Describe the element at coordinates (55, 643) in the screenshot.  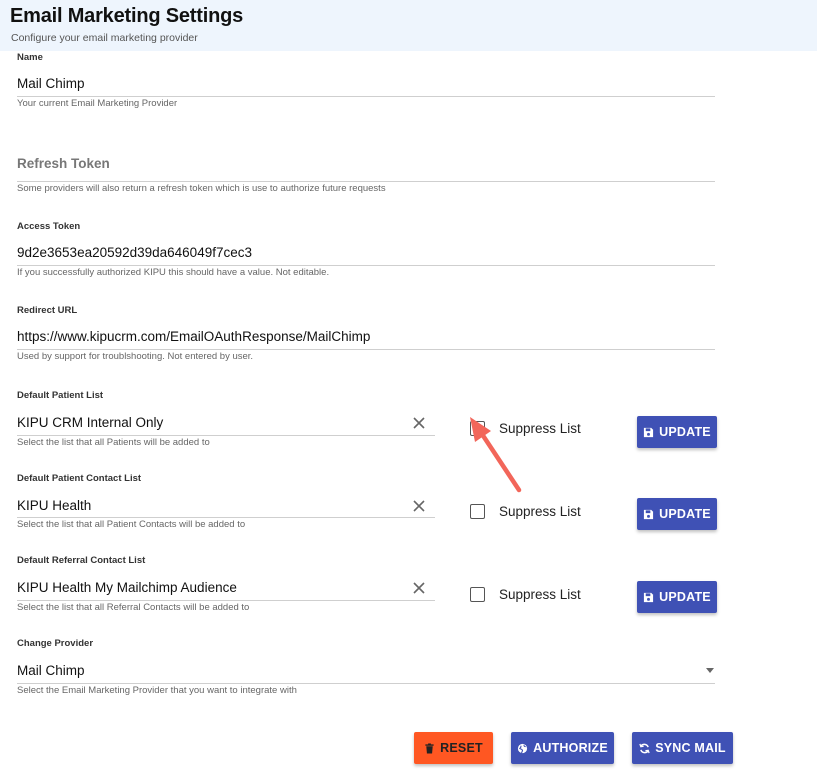
I see `change-provider-label: Change Provider` at that location.